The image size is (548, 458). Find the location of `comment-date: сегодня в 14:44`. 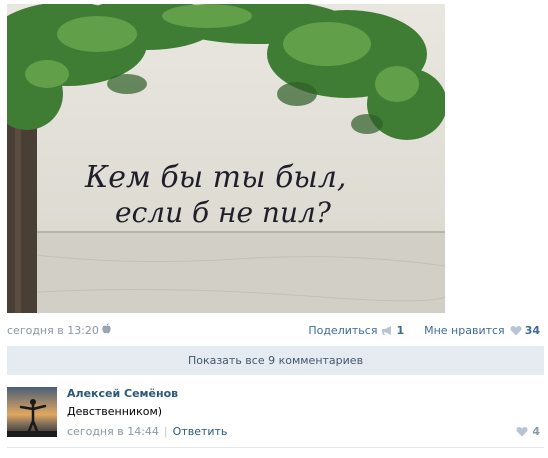

comment-date: сегодня в 14:44 is located at coordinates (113, 431).